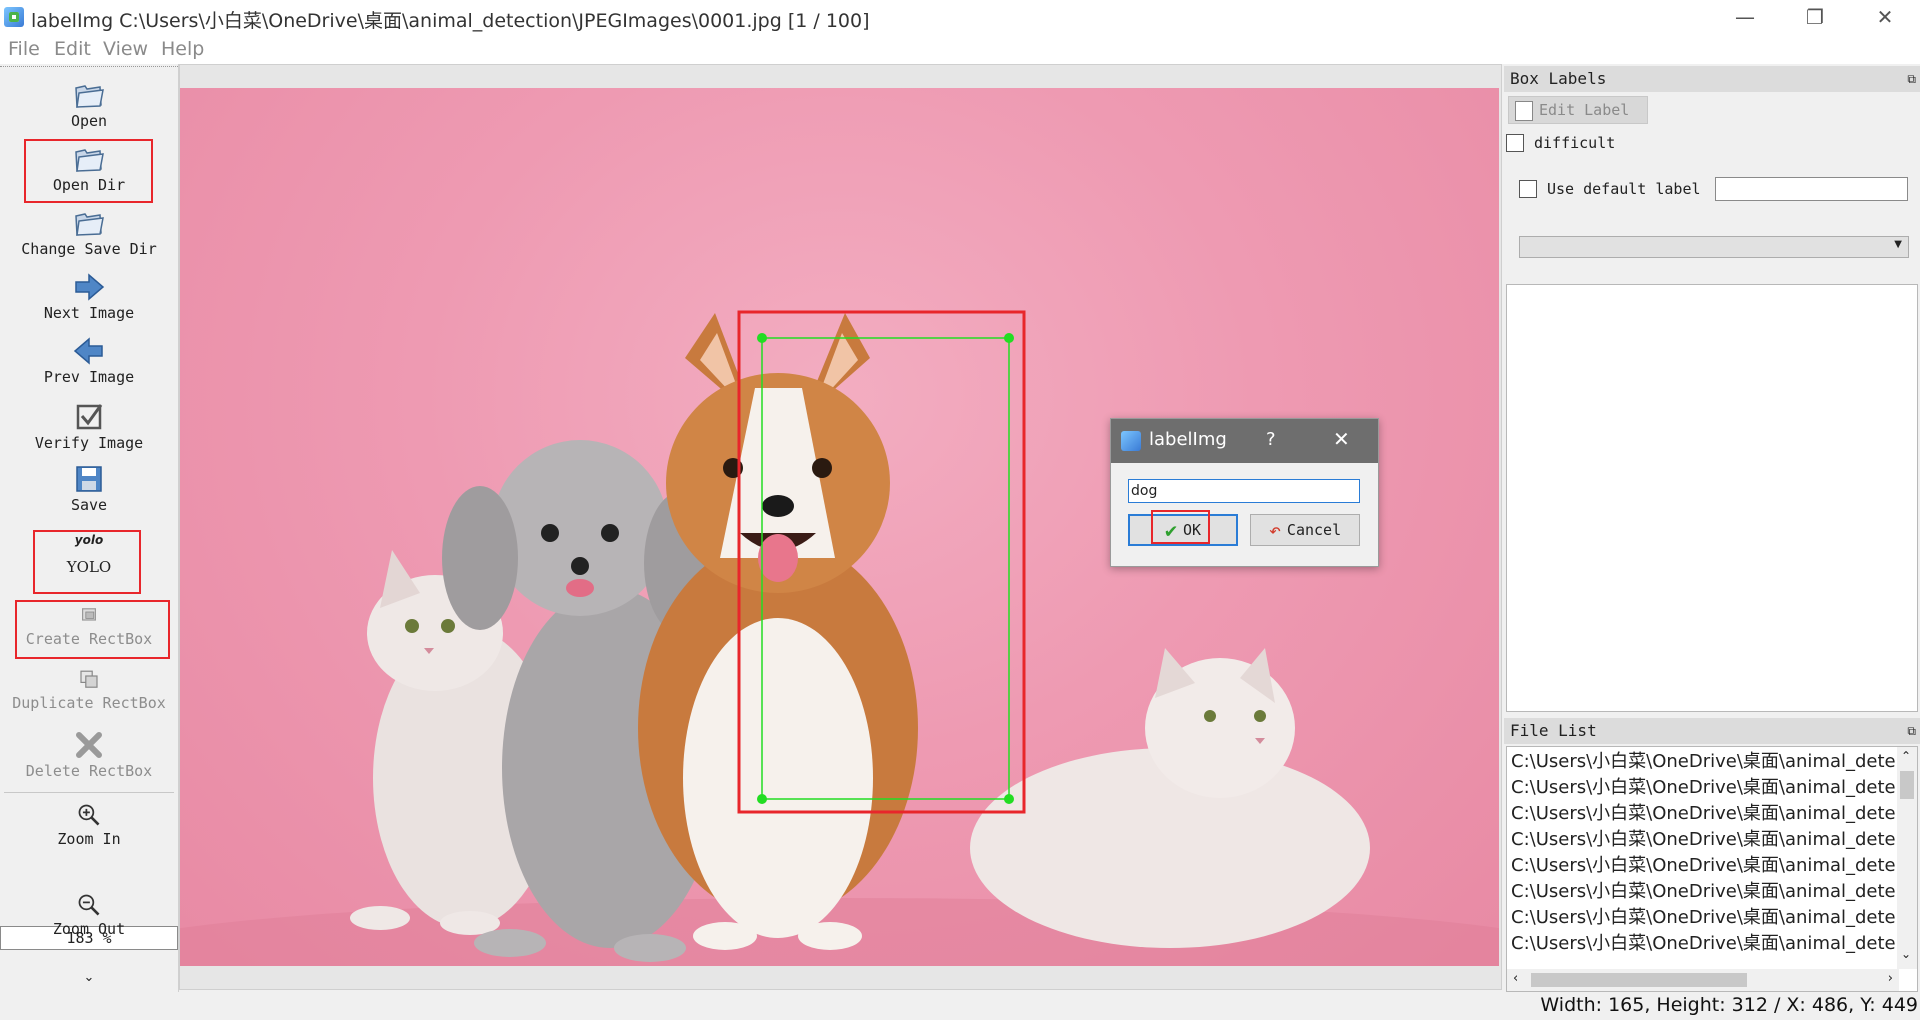 The height and width of the screenshot is (1020, 1920). Describe the element at coordinates (1907, 785) in the screenshot. I see `scroll-thumb` at that location.